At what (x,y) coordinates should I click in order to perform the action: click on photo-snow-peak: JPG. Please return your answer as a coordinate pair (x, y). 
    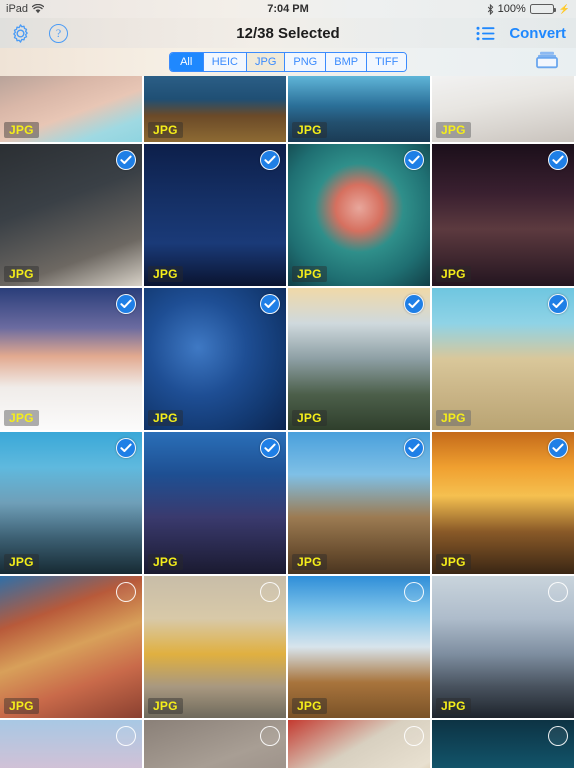
    Looking at the image, I should click on (359, 647).